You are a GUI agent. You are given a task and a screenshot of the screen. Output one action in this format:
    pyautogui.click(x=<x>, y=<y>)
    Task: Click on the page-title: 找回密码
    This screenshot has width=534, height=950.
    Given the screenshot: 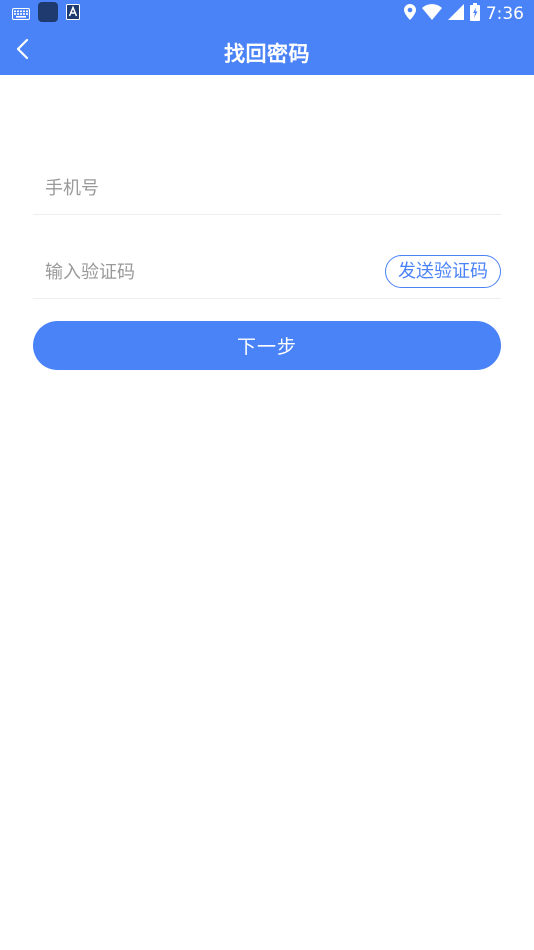 What is the action you would take?
    pyautogui.click(x=267, y=54)
    